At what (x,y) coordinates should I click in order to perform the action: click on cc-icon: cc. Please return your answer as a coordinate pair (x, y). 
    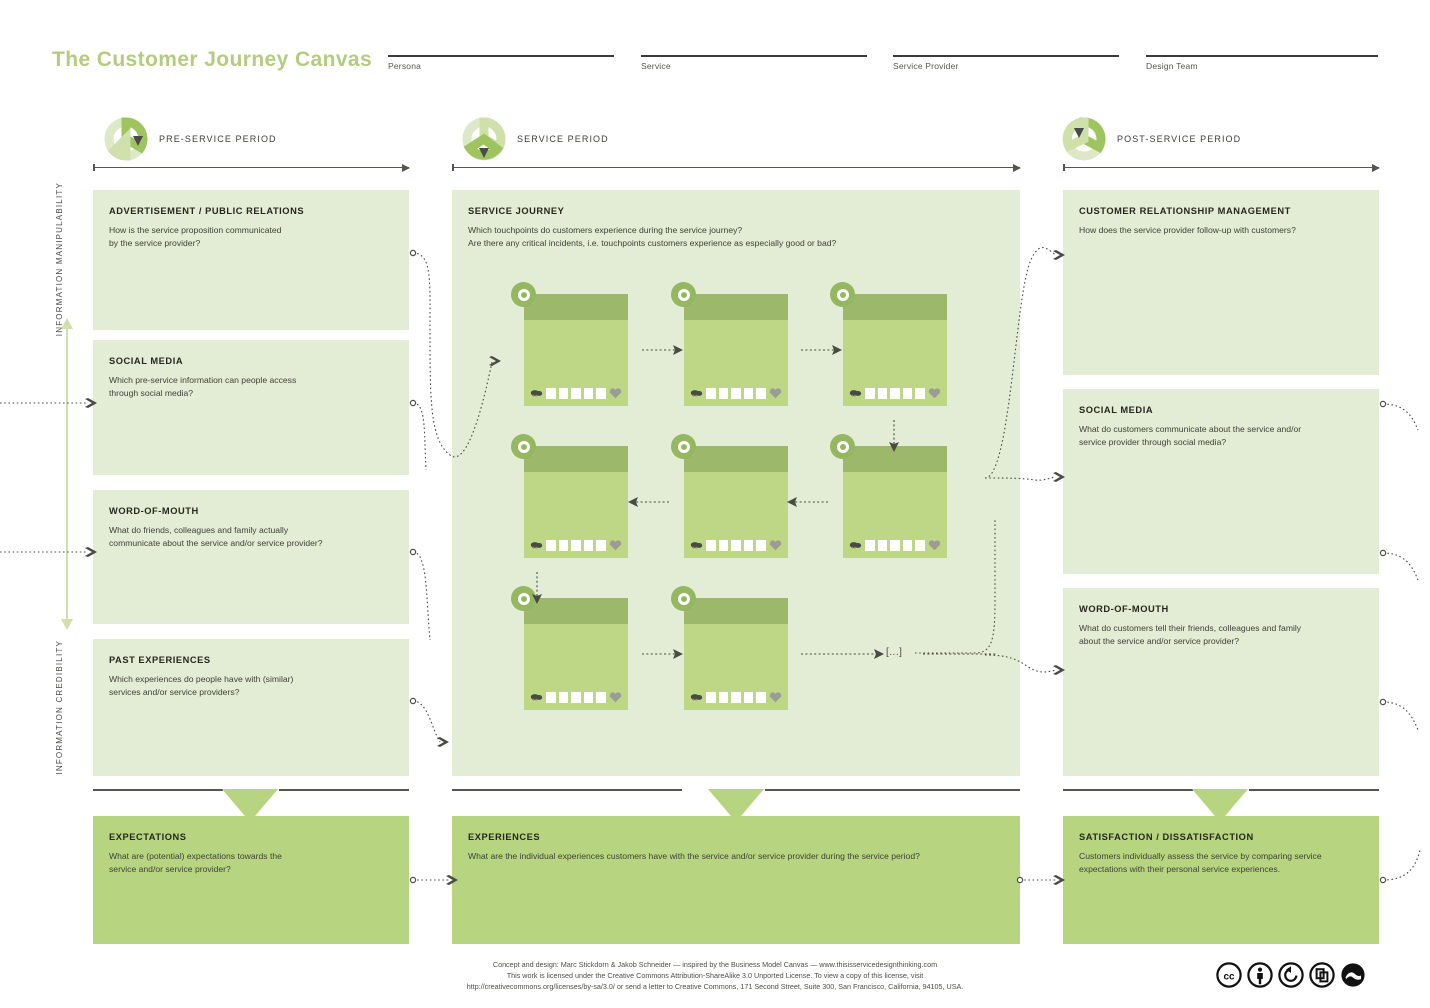
    Looking at the image, I should click on (1229, 975).